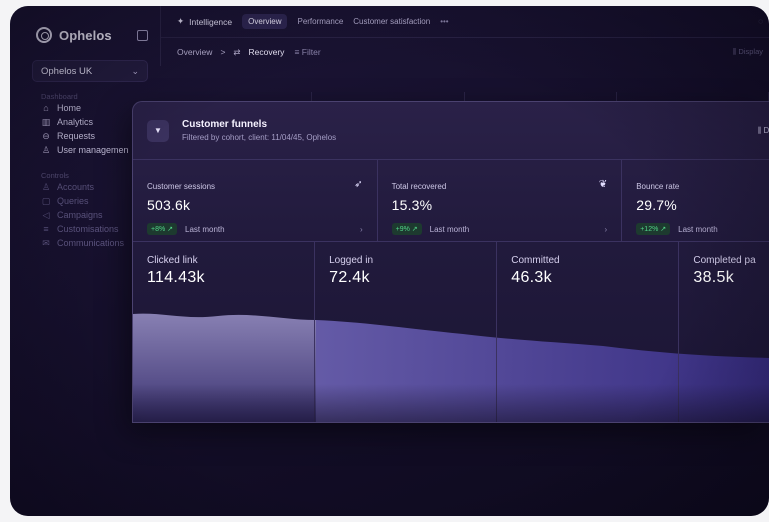 The width and height of the screenshot is (769, 522). Describe the element at coordinates (158, 130) in the screenshot. I see `funnel-icon: ▼` at that location.